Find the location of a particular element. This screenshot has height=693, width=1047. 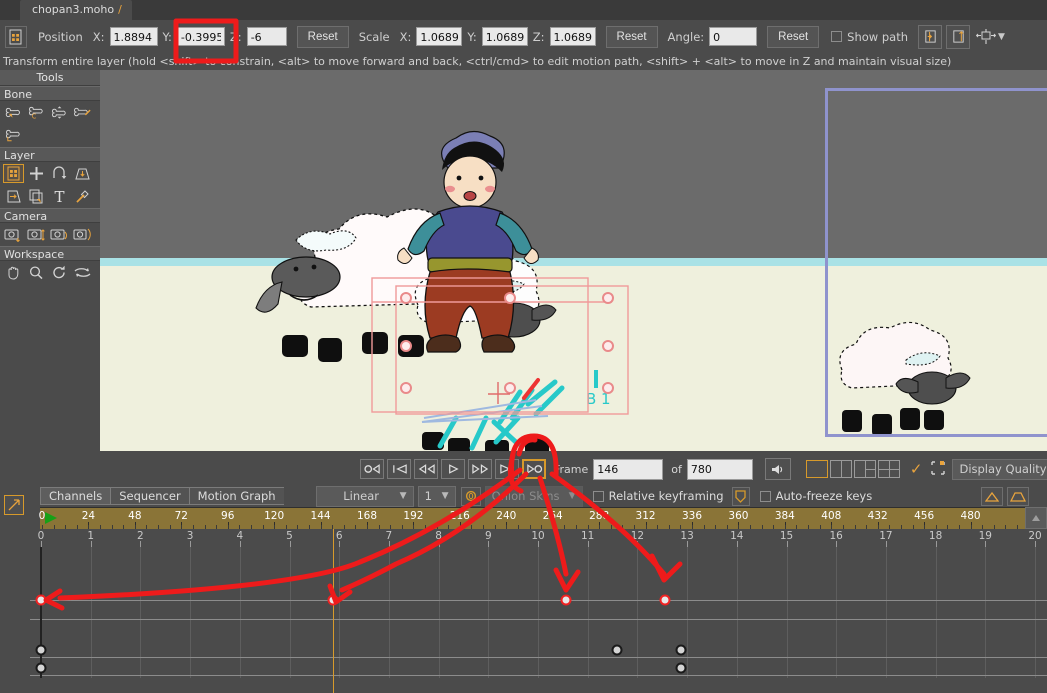

zoom-magnifier-icon is located at coordinates (36, 272).